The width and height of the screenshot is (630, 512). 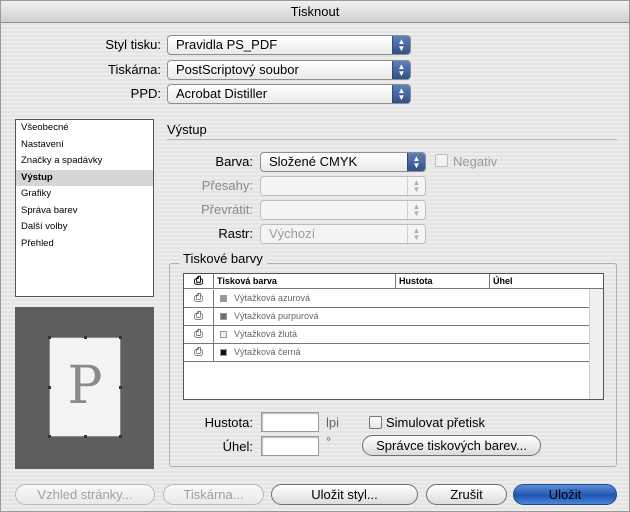 What do you see at coordinates (272, 298) in the screenshot?
I see `ink-name: Výtažková azurová` at bounding box center [272, 298].